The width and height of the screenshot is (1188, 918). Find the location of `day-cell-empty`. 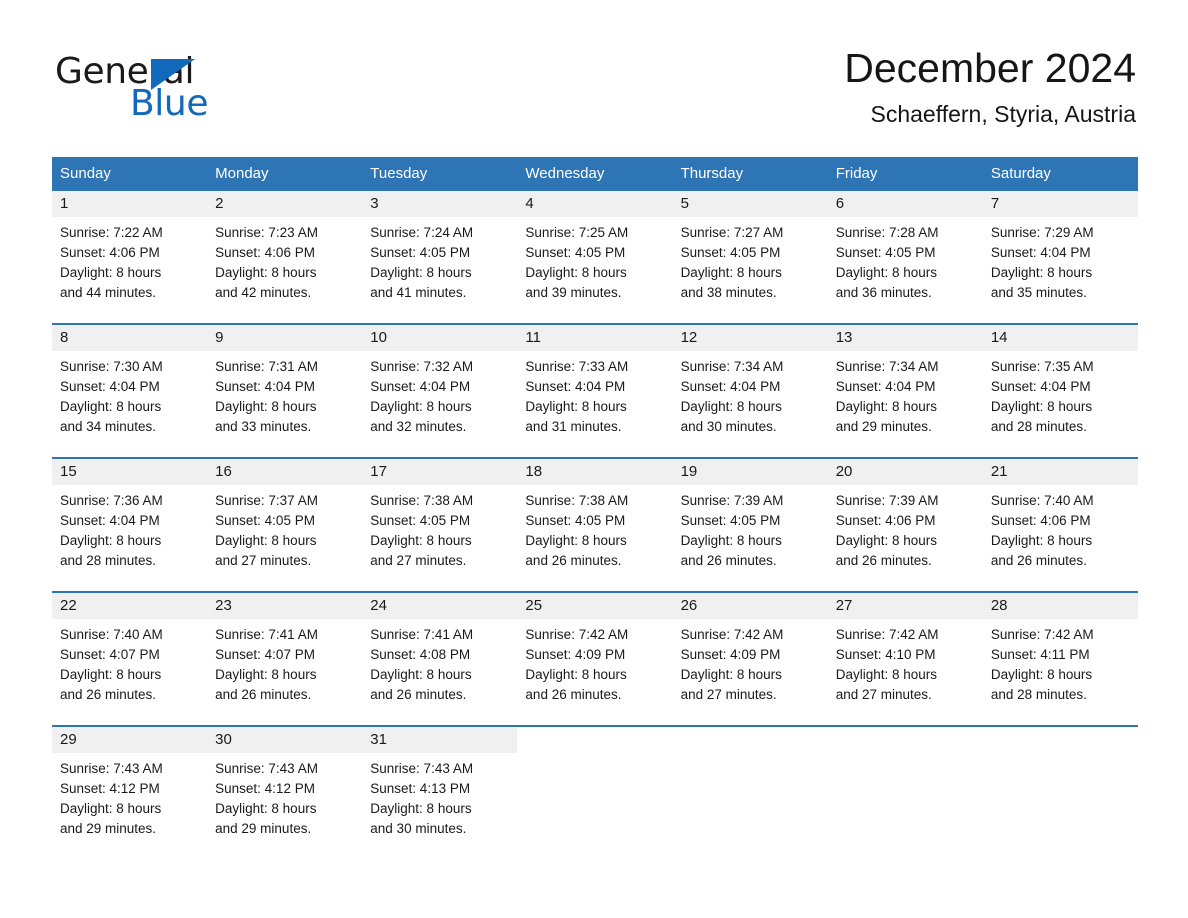

day-cell-empty is located at coordinates (595, 786).